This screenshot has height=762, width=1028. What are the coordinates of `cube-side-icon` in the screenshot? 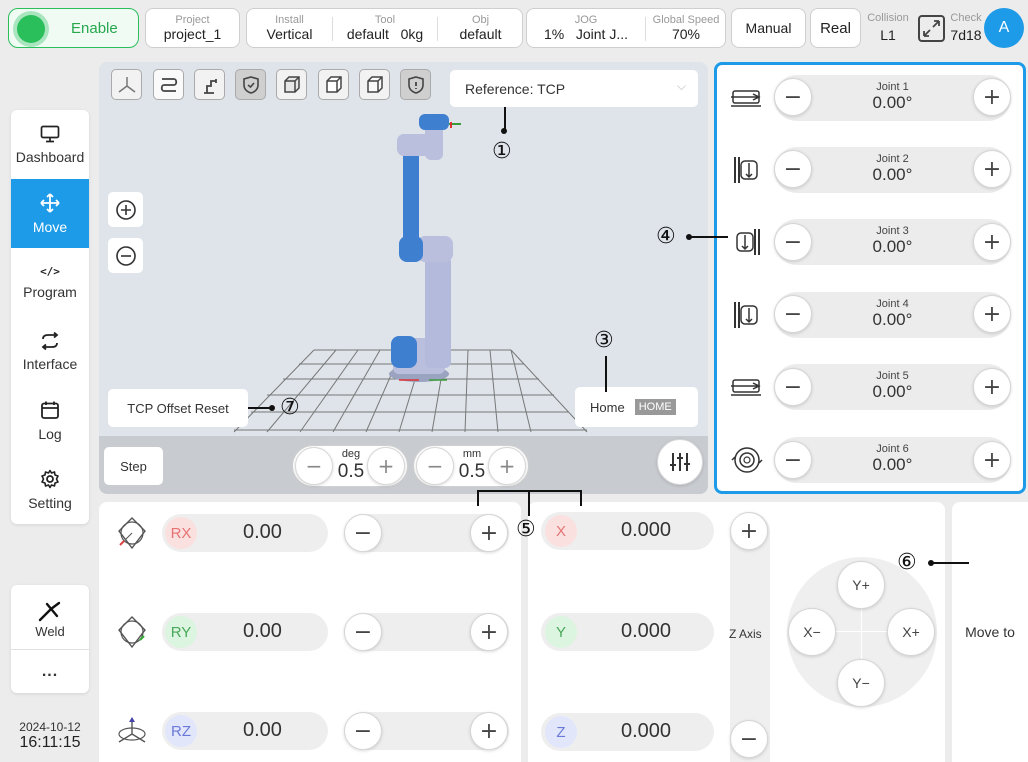 It's located at (333, 84).